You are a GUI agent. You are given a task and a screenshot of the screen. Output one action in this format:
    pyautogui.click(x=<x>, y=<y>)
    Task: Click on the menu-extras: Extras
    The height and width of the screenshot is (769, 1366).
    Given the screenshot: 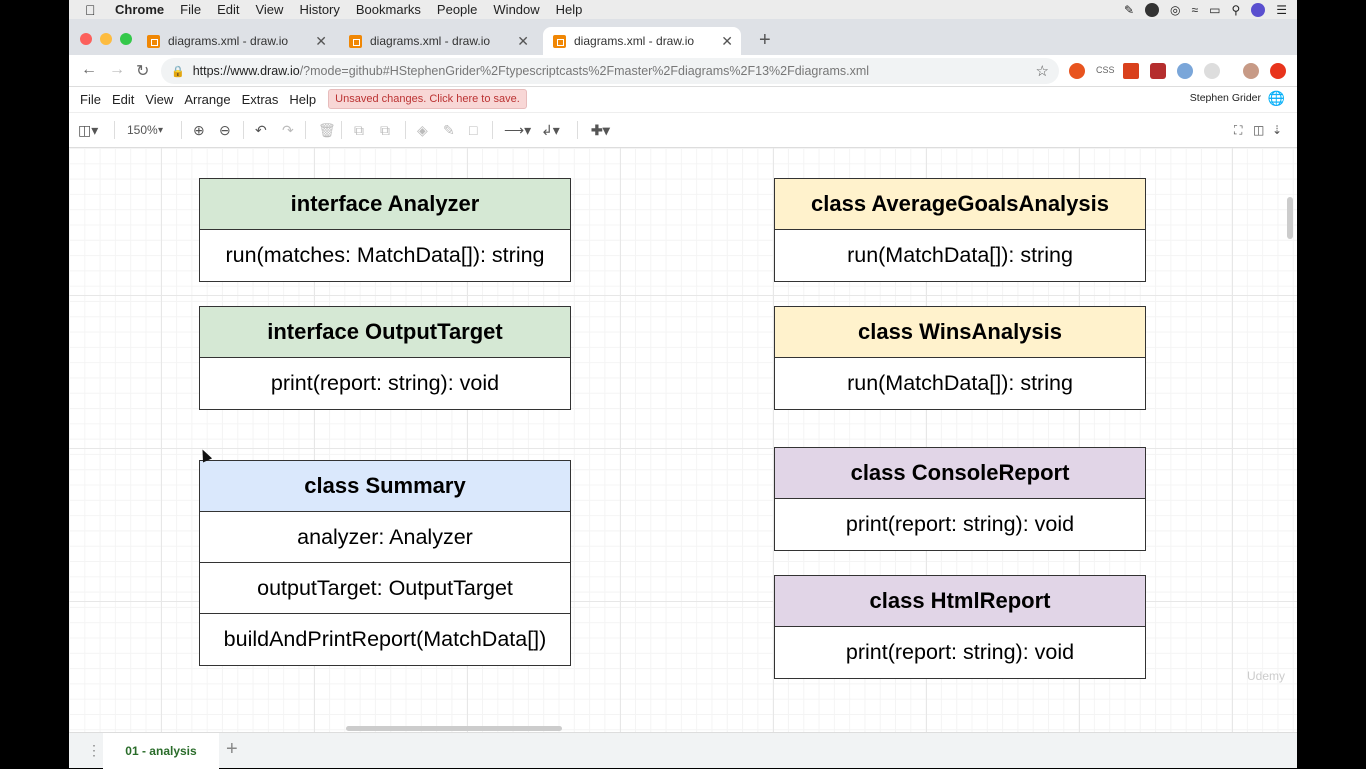 What is the action you would take?
    pyautogui.click(x=260, y=99)
    